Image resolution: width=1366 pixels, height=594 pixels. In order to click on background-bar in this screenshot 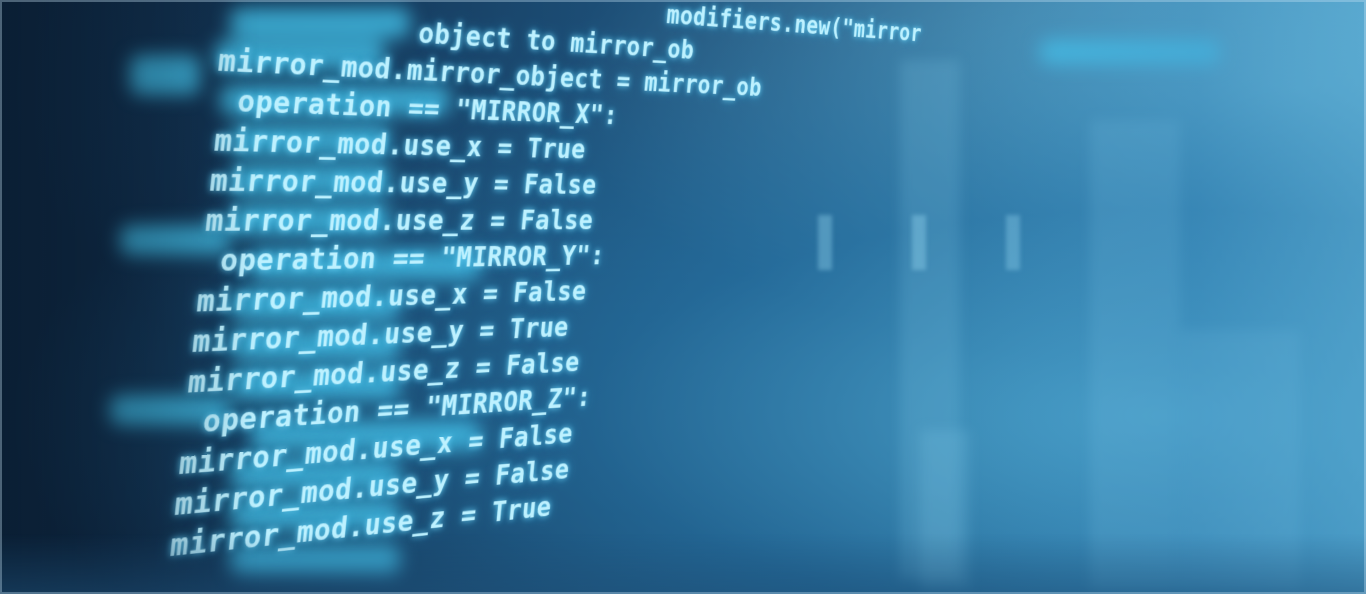, I will do `click(1013, 242)`.